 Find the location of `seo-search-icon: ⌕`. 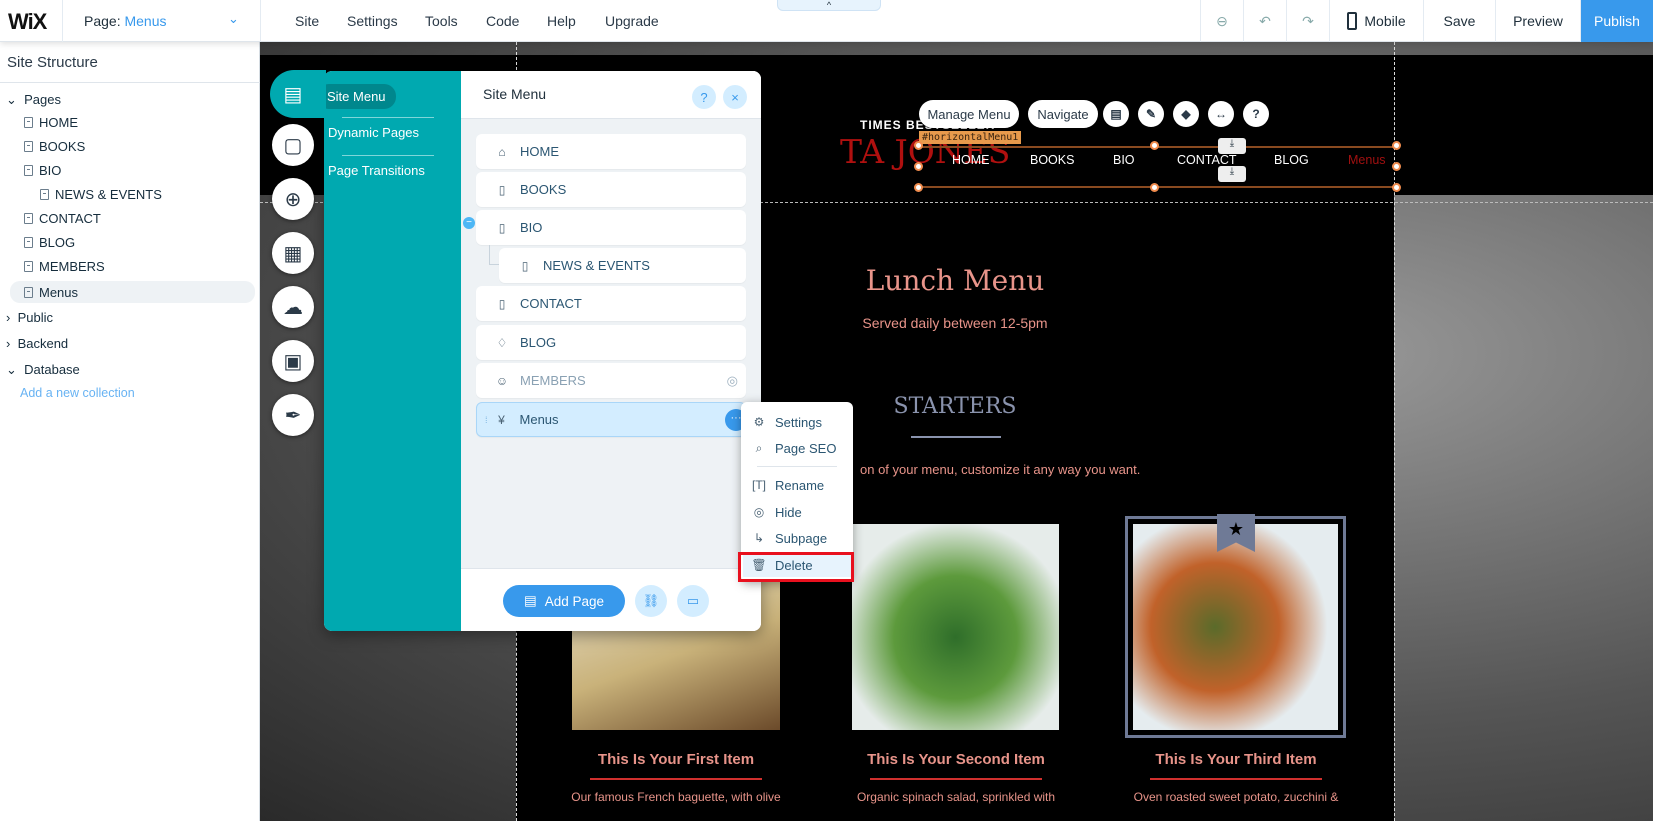

seo-search-icon: ⌕ is located at coordinates (759, 447).